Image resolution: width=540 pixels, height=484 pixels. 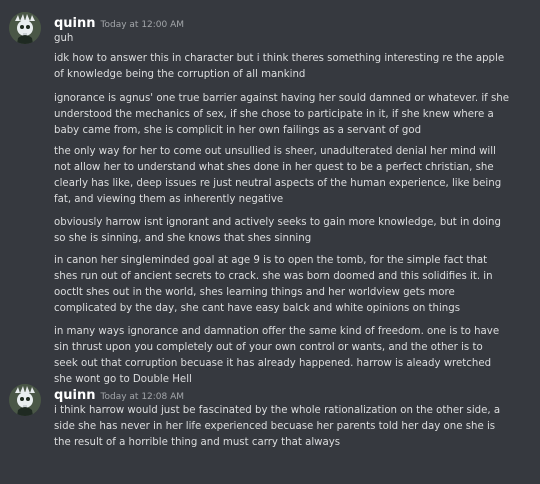 I want to click on timestamp: Today at 12:08 AM, so click(x=142, y=397).